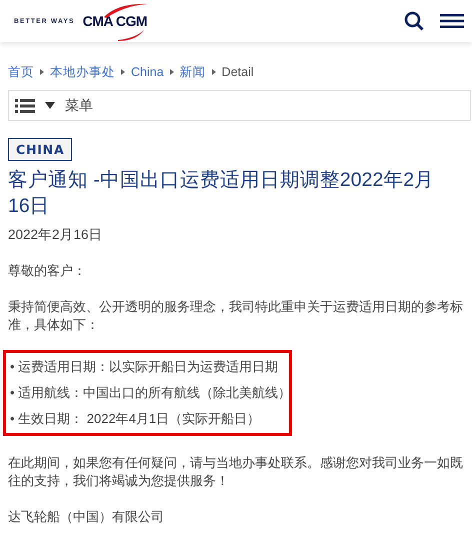 The image size is (472, 549). I want to click on country-tag: CHINA, so click(40, 149).